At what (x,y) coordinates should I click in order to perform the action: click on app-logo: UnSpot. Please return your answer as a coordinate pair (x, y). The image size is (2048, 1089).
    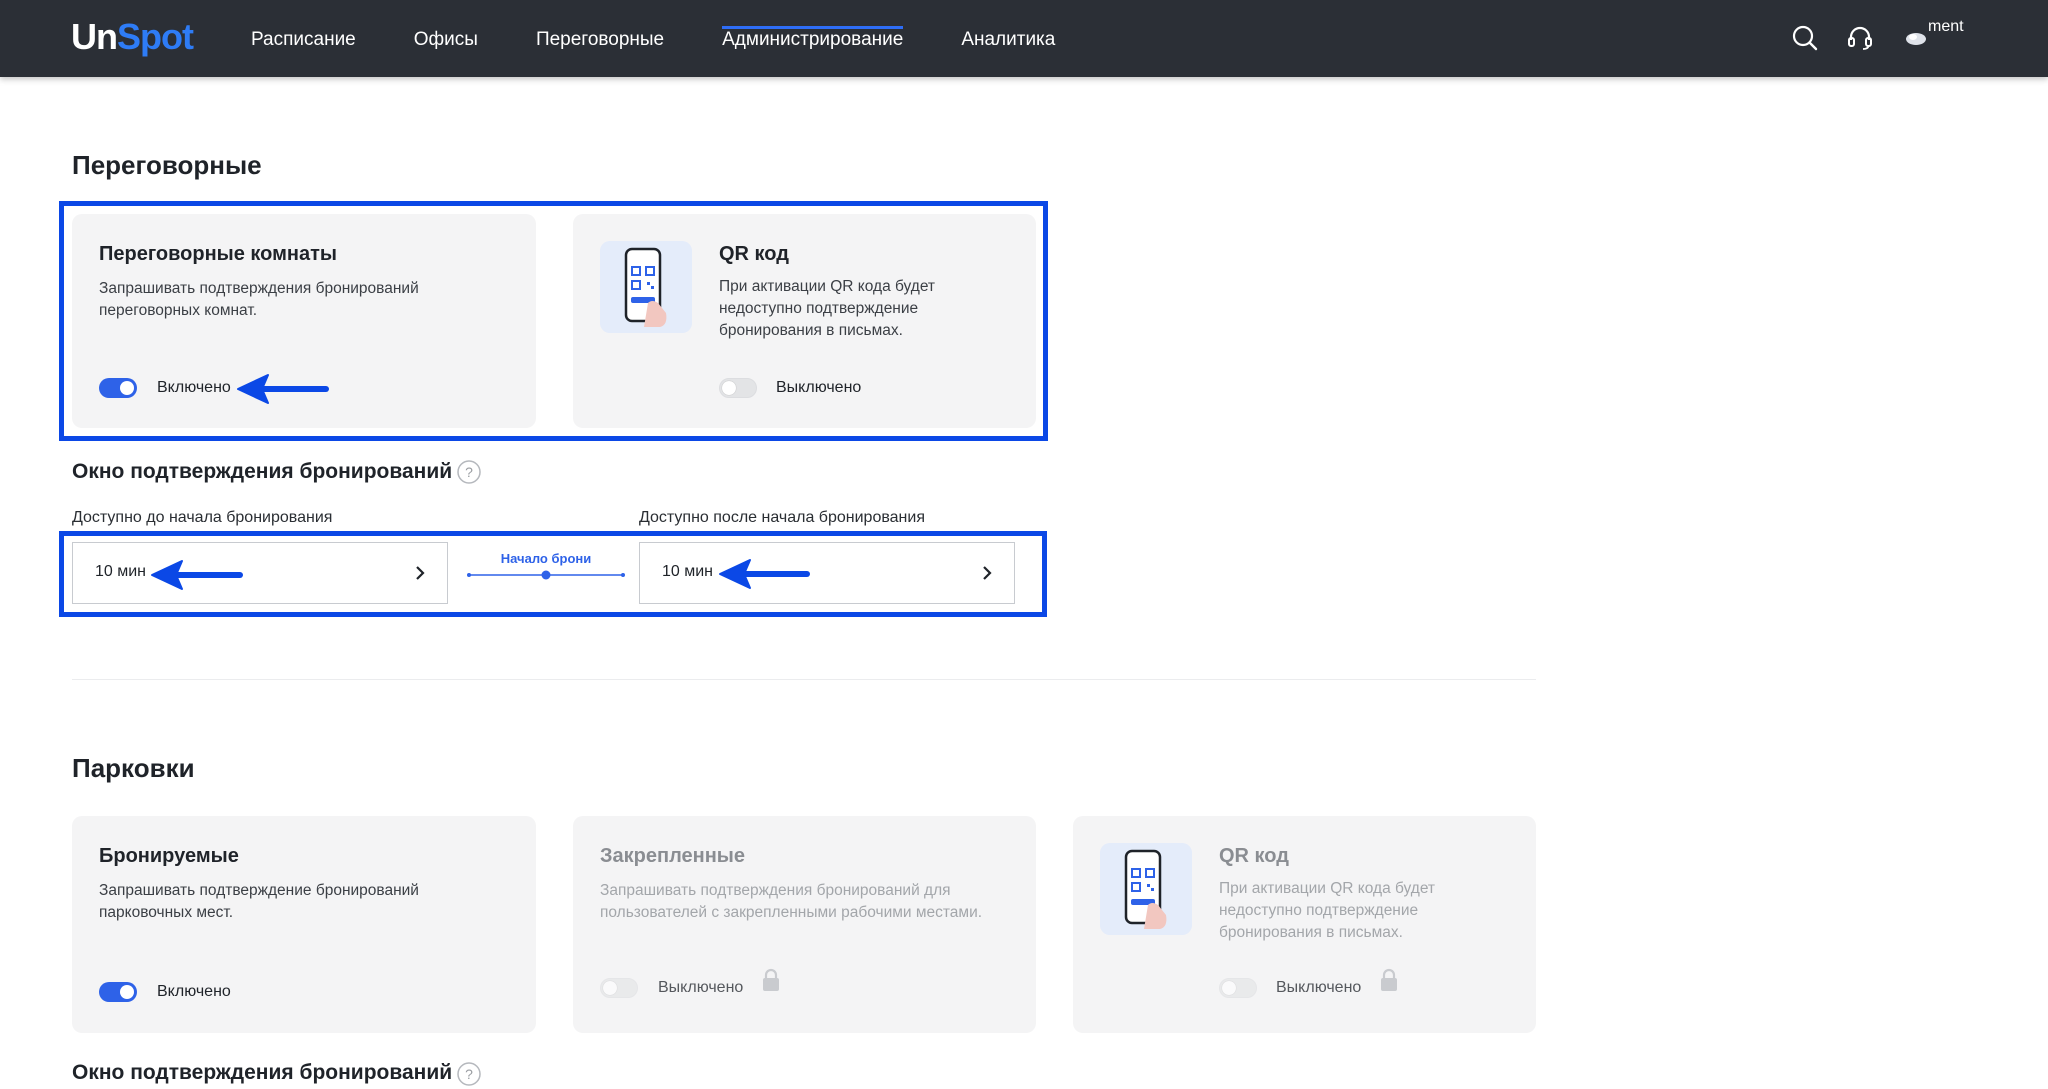
    Looking at the image, I should click on (132, 36).